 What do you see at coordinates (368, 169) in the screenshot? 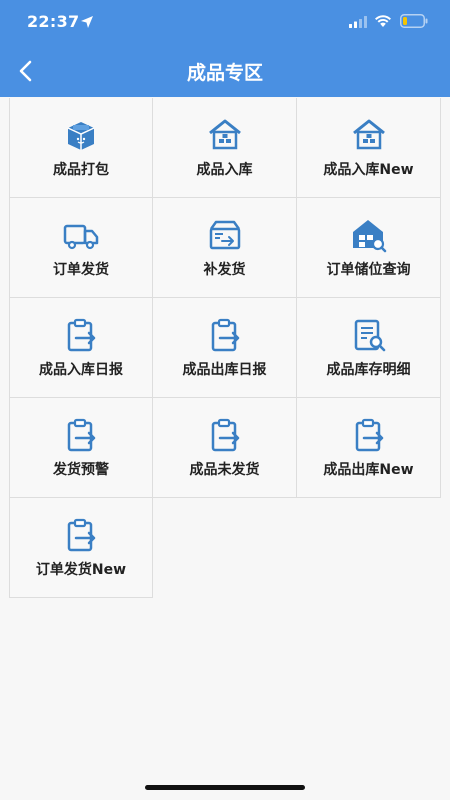
I see `menu-item-label: 成品入库New` at bounding box center [368, 169].